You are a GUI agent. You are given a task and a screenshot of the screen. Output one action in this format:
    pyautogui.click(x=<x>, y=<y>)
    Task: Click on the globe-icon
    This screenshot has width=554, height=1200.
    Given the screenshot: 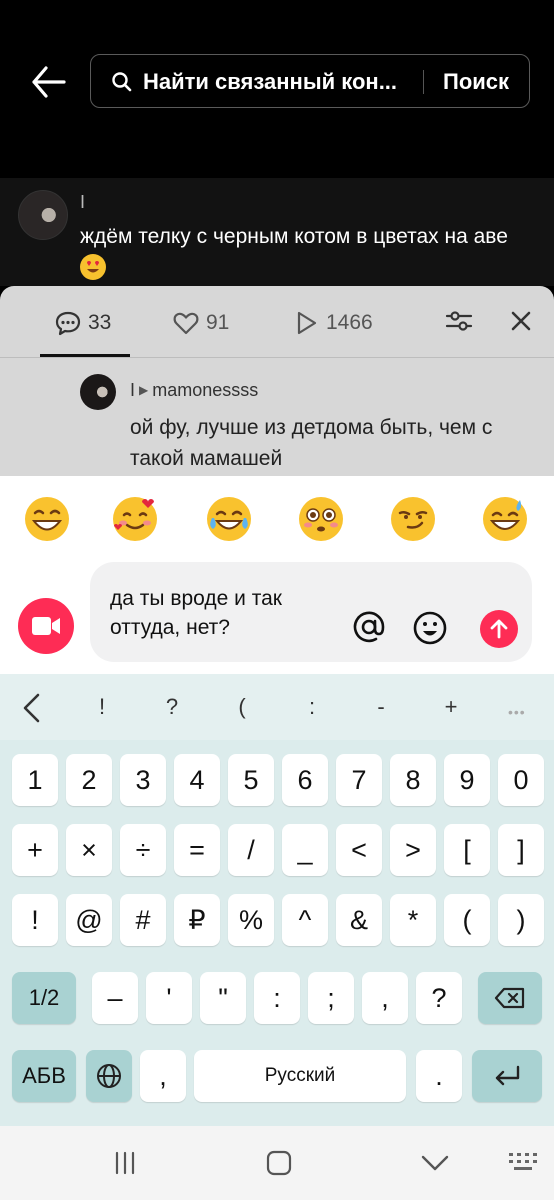 What is the action you would take?
    pyautogui.click(x=109, y=1076)
    